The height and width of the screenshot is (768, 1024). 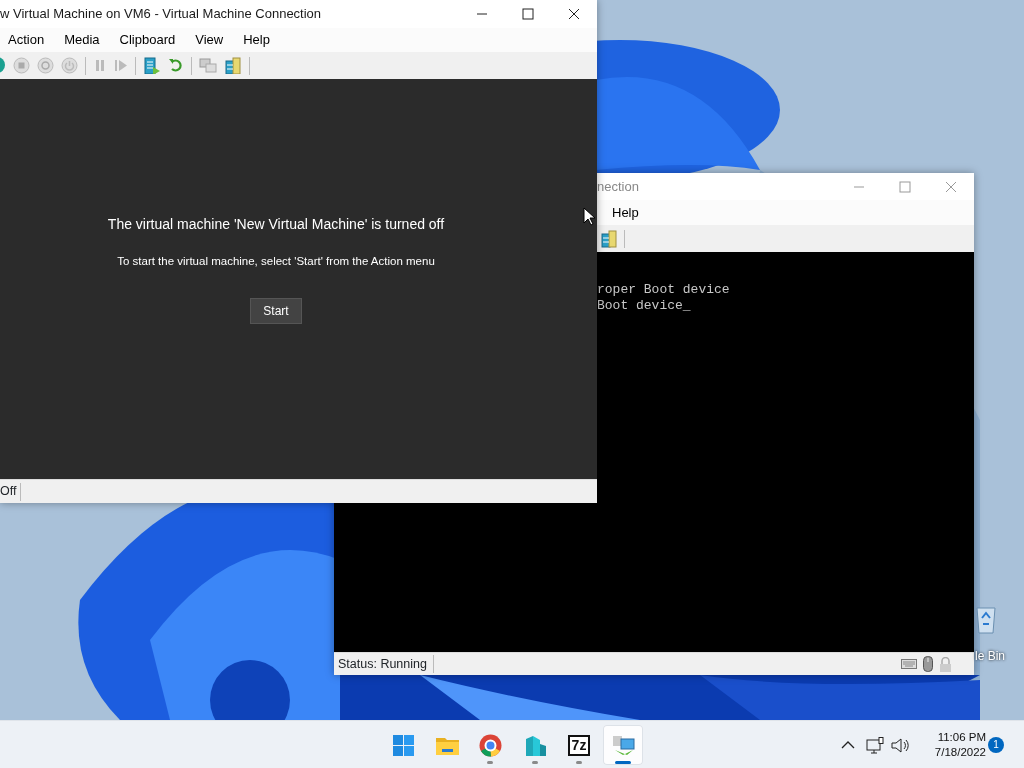 What do you see at coordinates (69, 65) in the screenshot?
I see `power-icon` at bounding box center [69, 65].